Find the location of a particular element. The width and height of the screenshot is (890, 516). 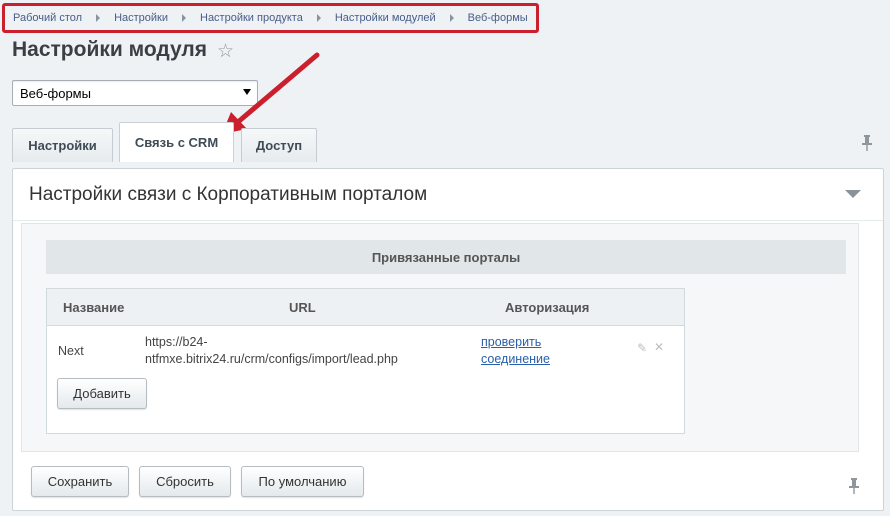

edit-icon: ✎ is located at coordinates (642, 348).